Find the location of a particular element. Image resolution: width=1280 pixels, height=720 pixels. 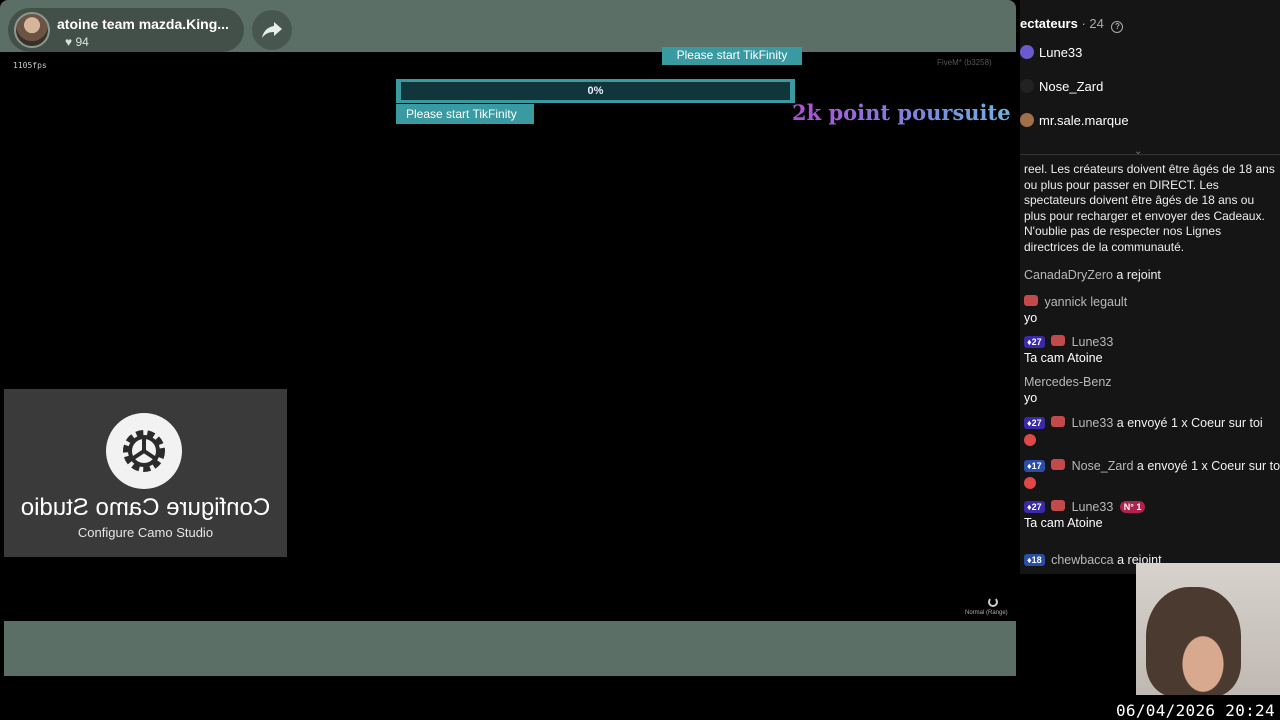

chat-action: a rejoint is located at coordinates (1138, 275).